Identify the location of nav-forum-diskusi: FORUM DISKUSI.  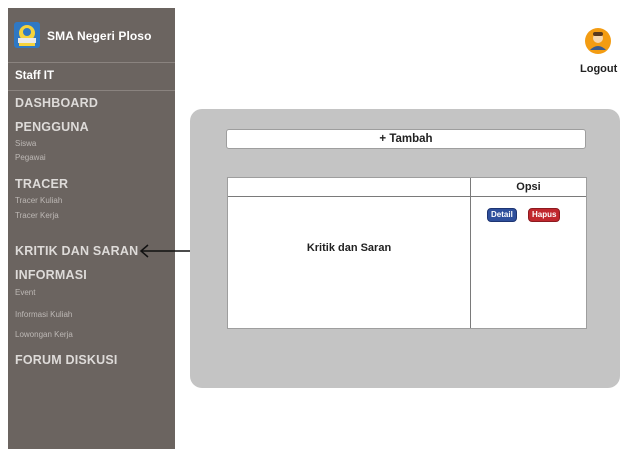
(66, 360).